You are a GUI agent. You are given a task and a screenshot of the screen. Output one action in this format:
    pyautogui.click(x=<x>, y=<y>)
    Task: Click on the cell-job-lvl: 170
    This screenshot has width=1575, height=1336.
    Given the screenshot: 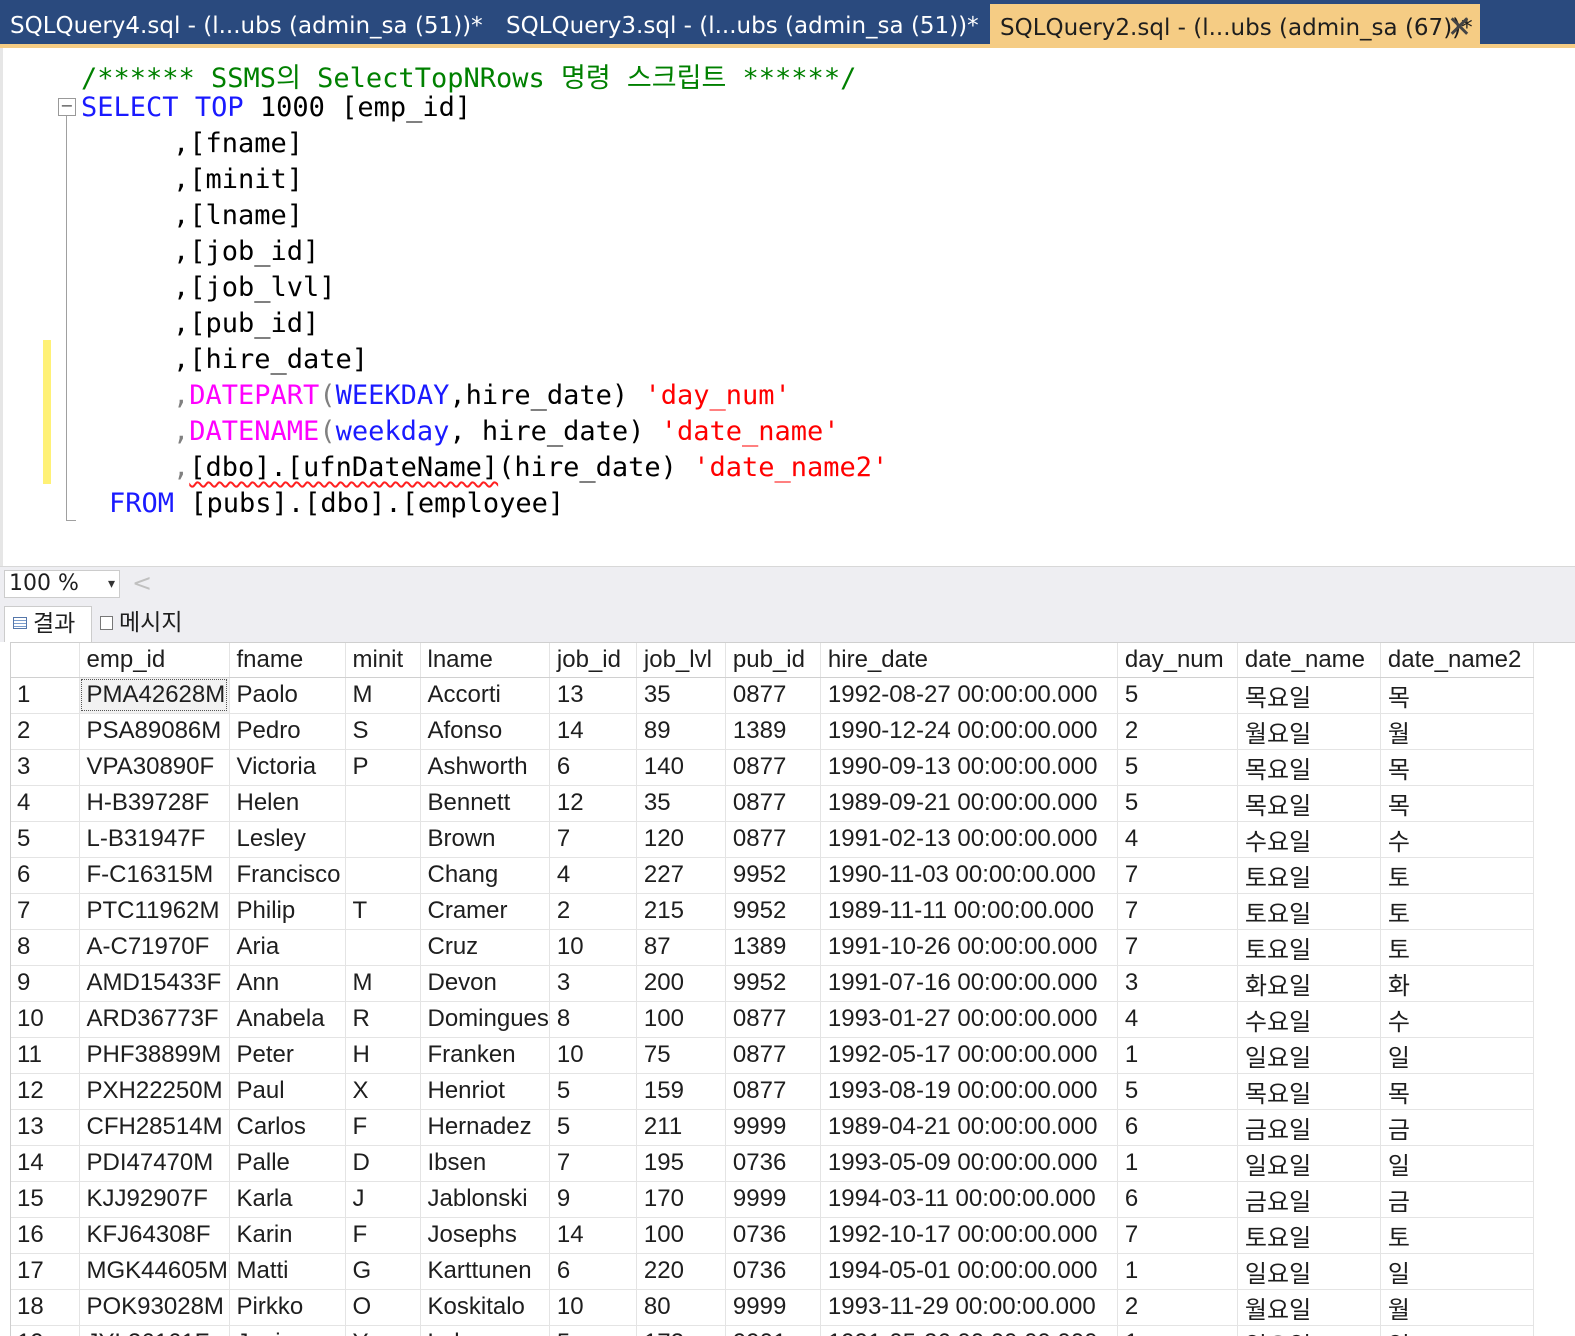 What is the action you would take?
    pyautogui.click(x=681, y=1199)
    